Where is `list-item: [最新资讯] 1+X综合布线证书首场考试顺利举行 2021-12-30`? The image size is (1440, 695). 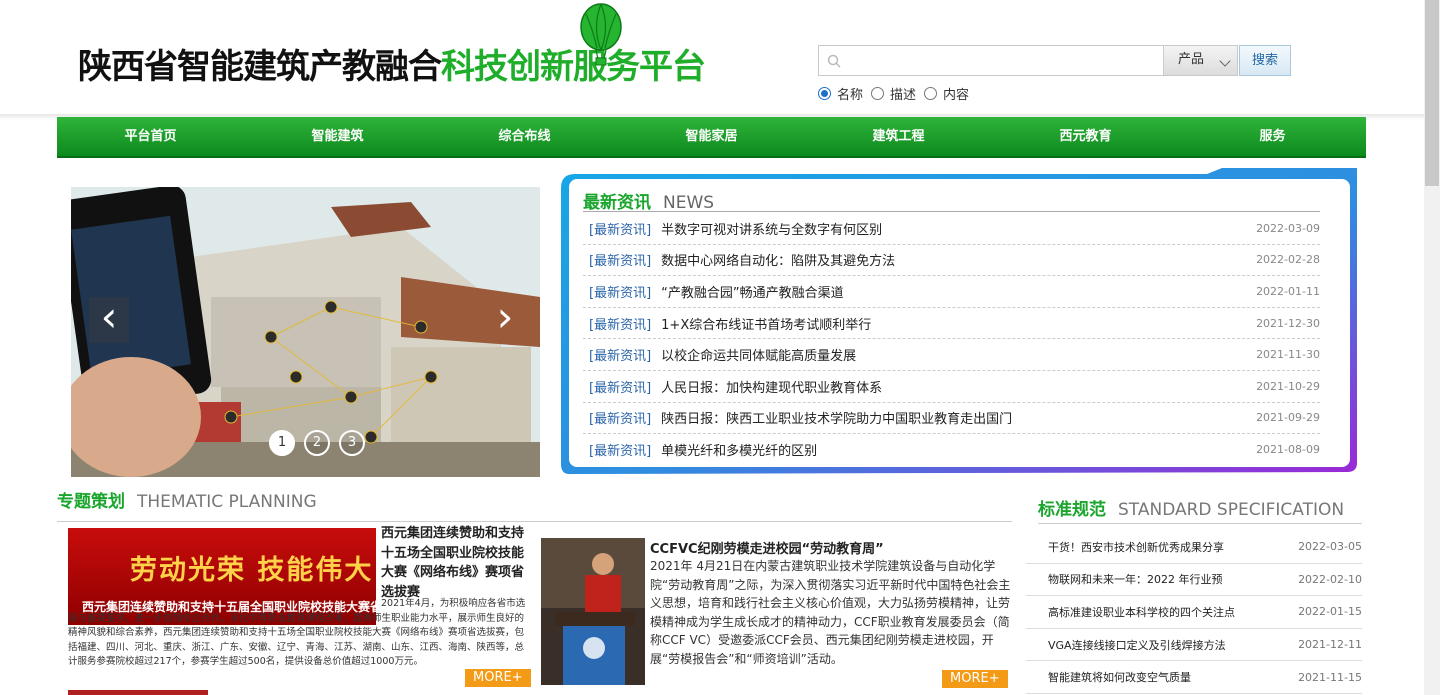 list-item: [最新资讯] 1+X综合布线证书首场考试顺利举行 2021-12-30 is located at coordinates (951, 324).